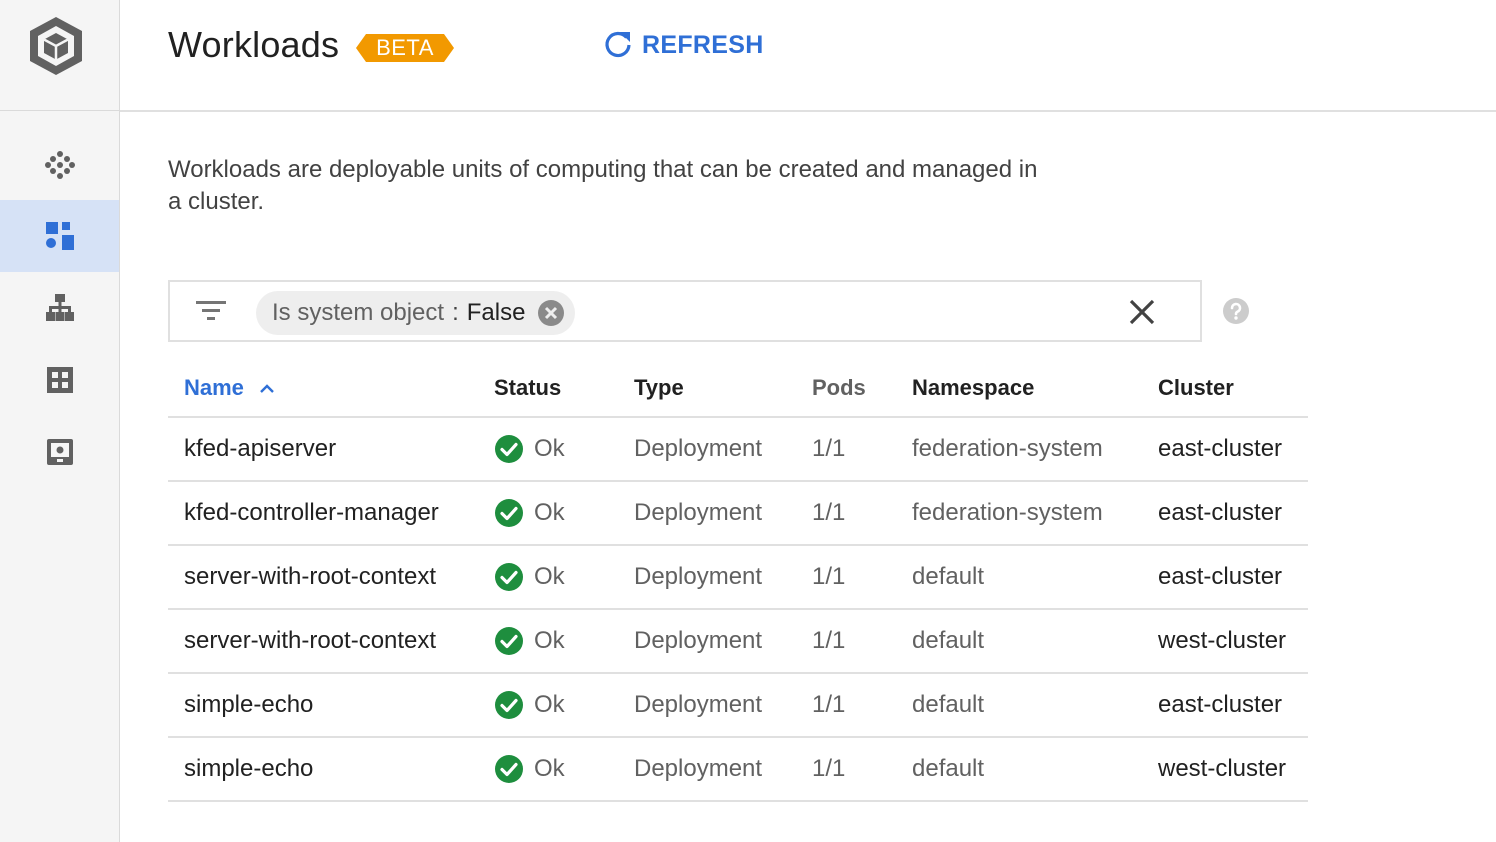  What do you see at coordinates (723, 389) in the screenshot?
I see `column-header-type: Type` at bounding box center [723, 389].